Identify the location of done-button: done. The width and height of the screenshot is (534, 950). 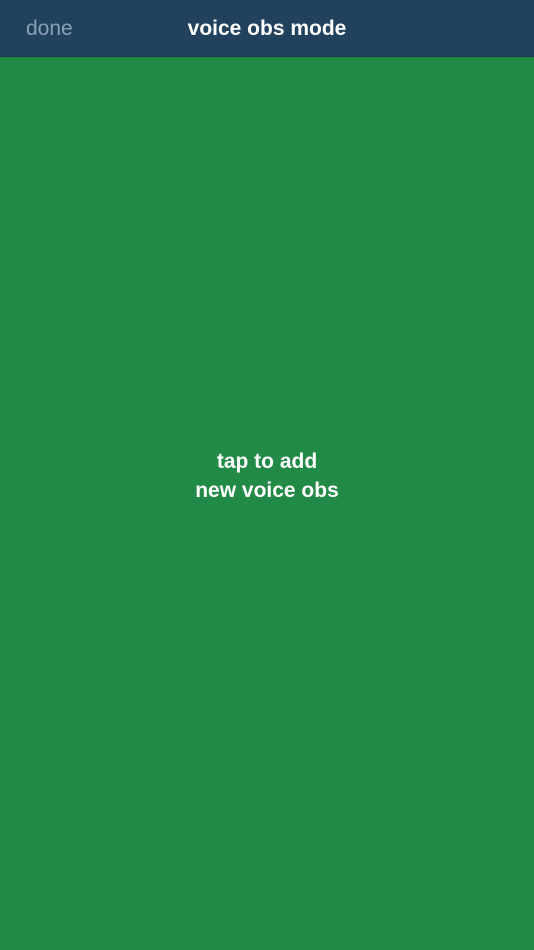
(49, 28).